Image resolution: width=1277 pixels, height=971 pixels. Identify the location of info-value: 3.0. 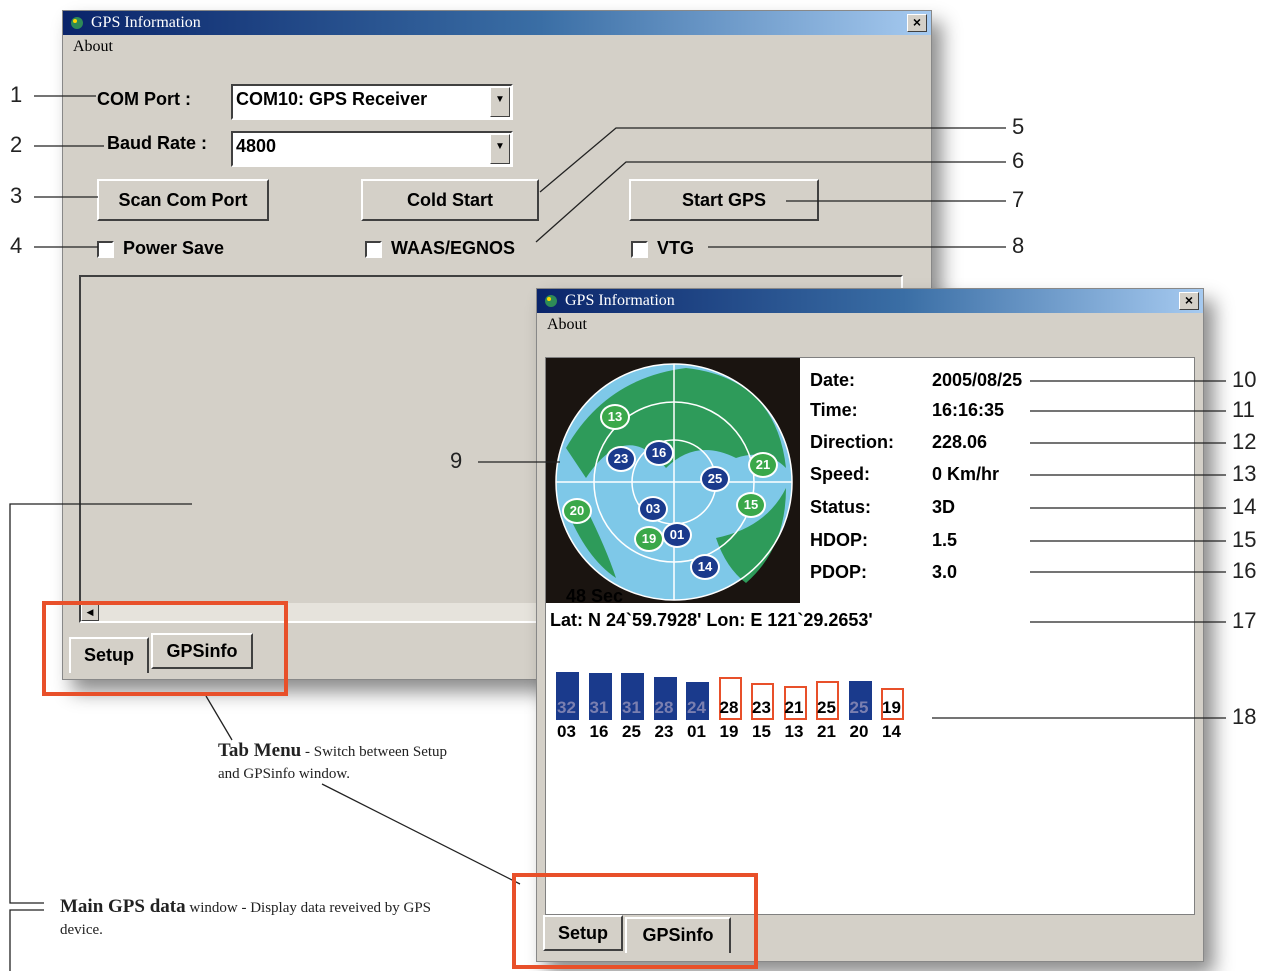
(945, 572).